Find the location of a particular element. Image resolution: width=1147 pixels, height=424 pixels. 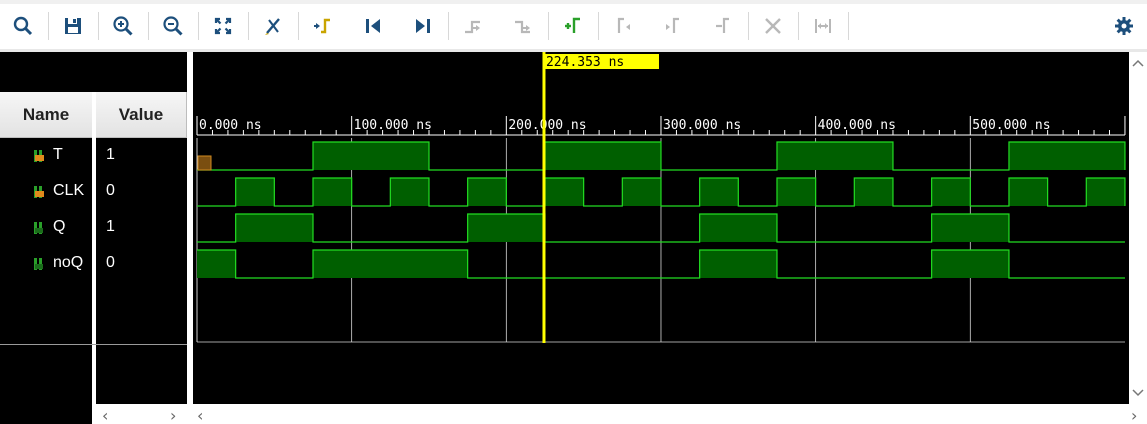

zoom-out-button is located at coordinates (173, 26).